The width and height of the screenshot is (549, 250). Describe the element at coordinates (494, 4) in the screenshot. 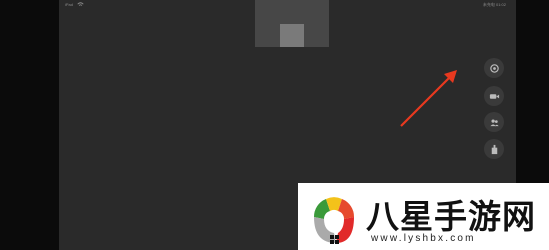

I see `status-right: 未充电 01:02` at that location.